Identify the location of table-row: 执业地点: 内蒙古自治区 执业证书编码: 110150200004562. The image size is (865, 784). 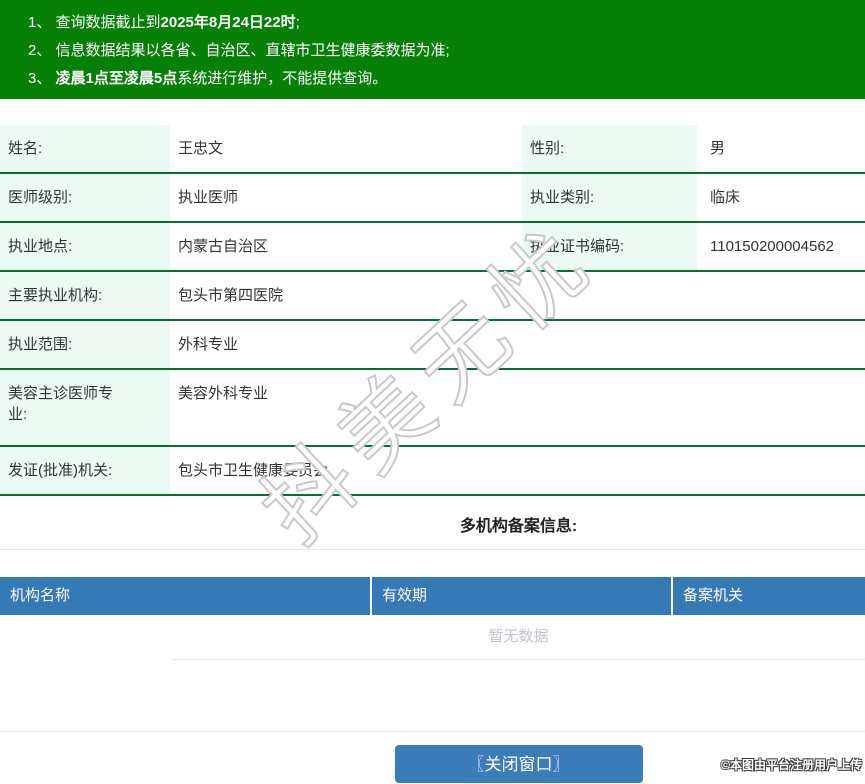
(432, 247).